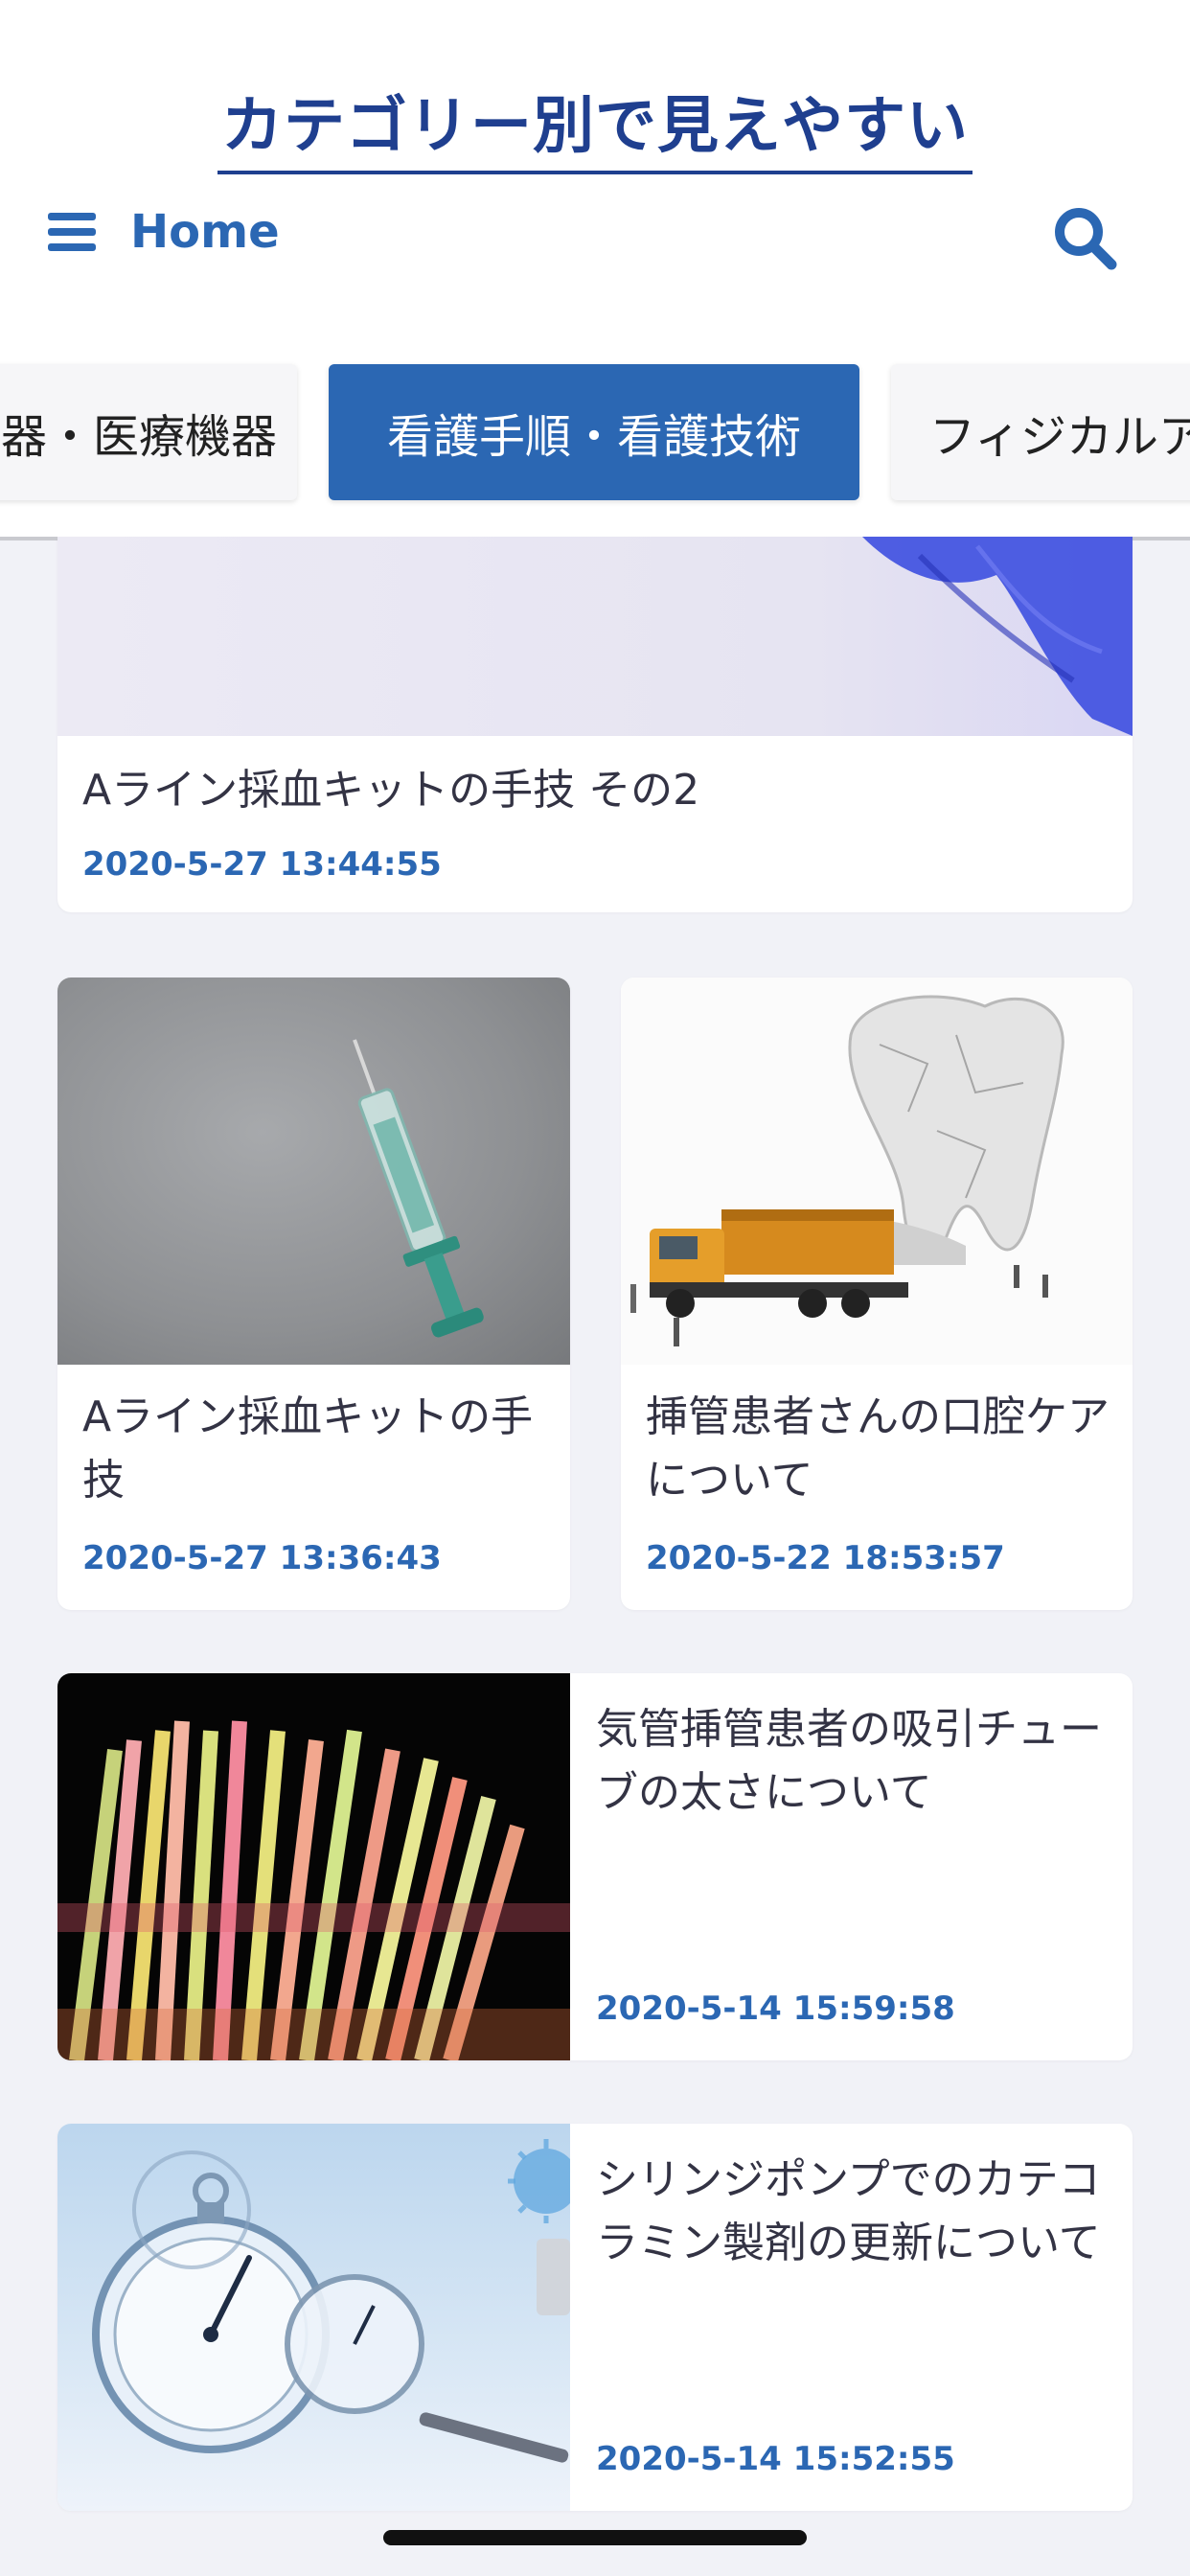 The image size is (1190, 2576). What do you see at coordinates (998, 636) in the screenshot?
I see `glove-illustration` at bounding box center [998, 636].